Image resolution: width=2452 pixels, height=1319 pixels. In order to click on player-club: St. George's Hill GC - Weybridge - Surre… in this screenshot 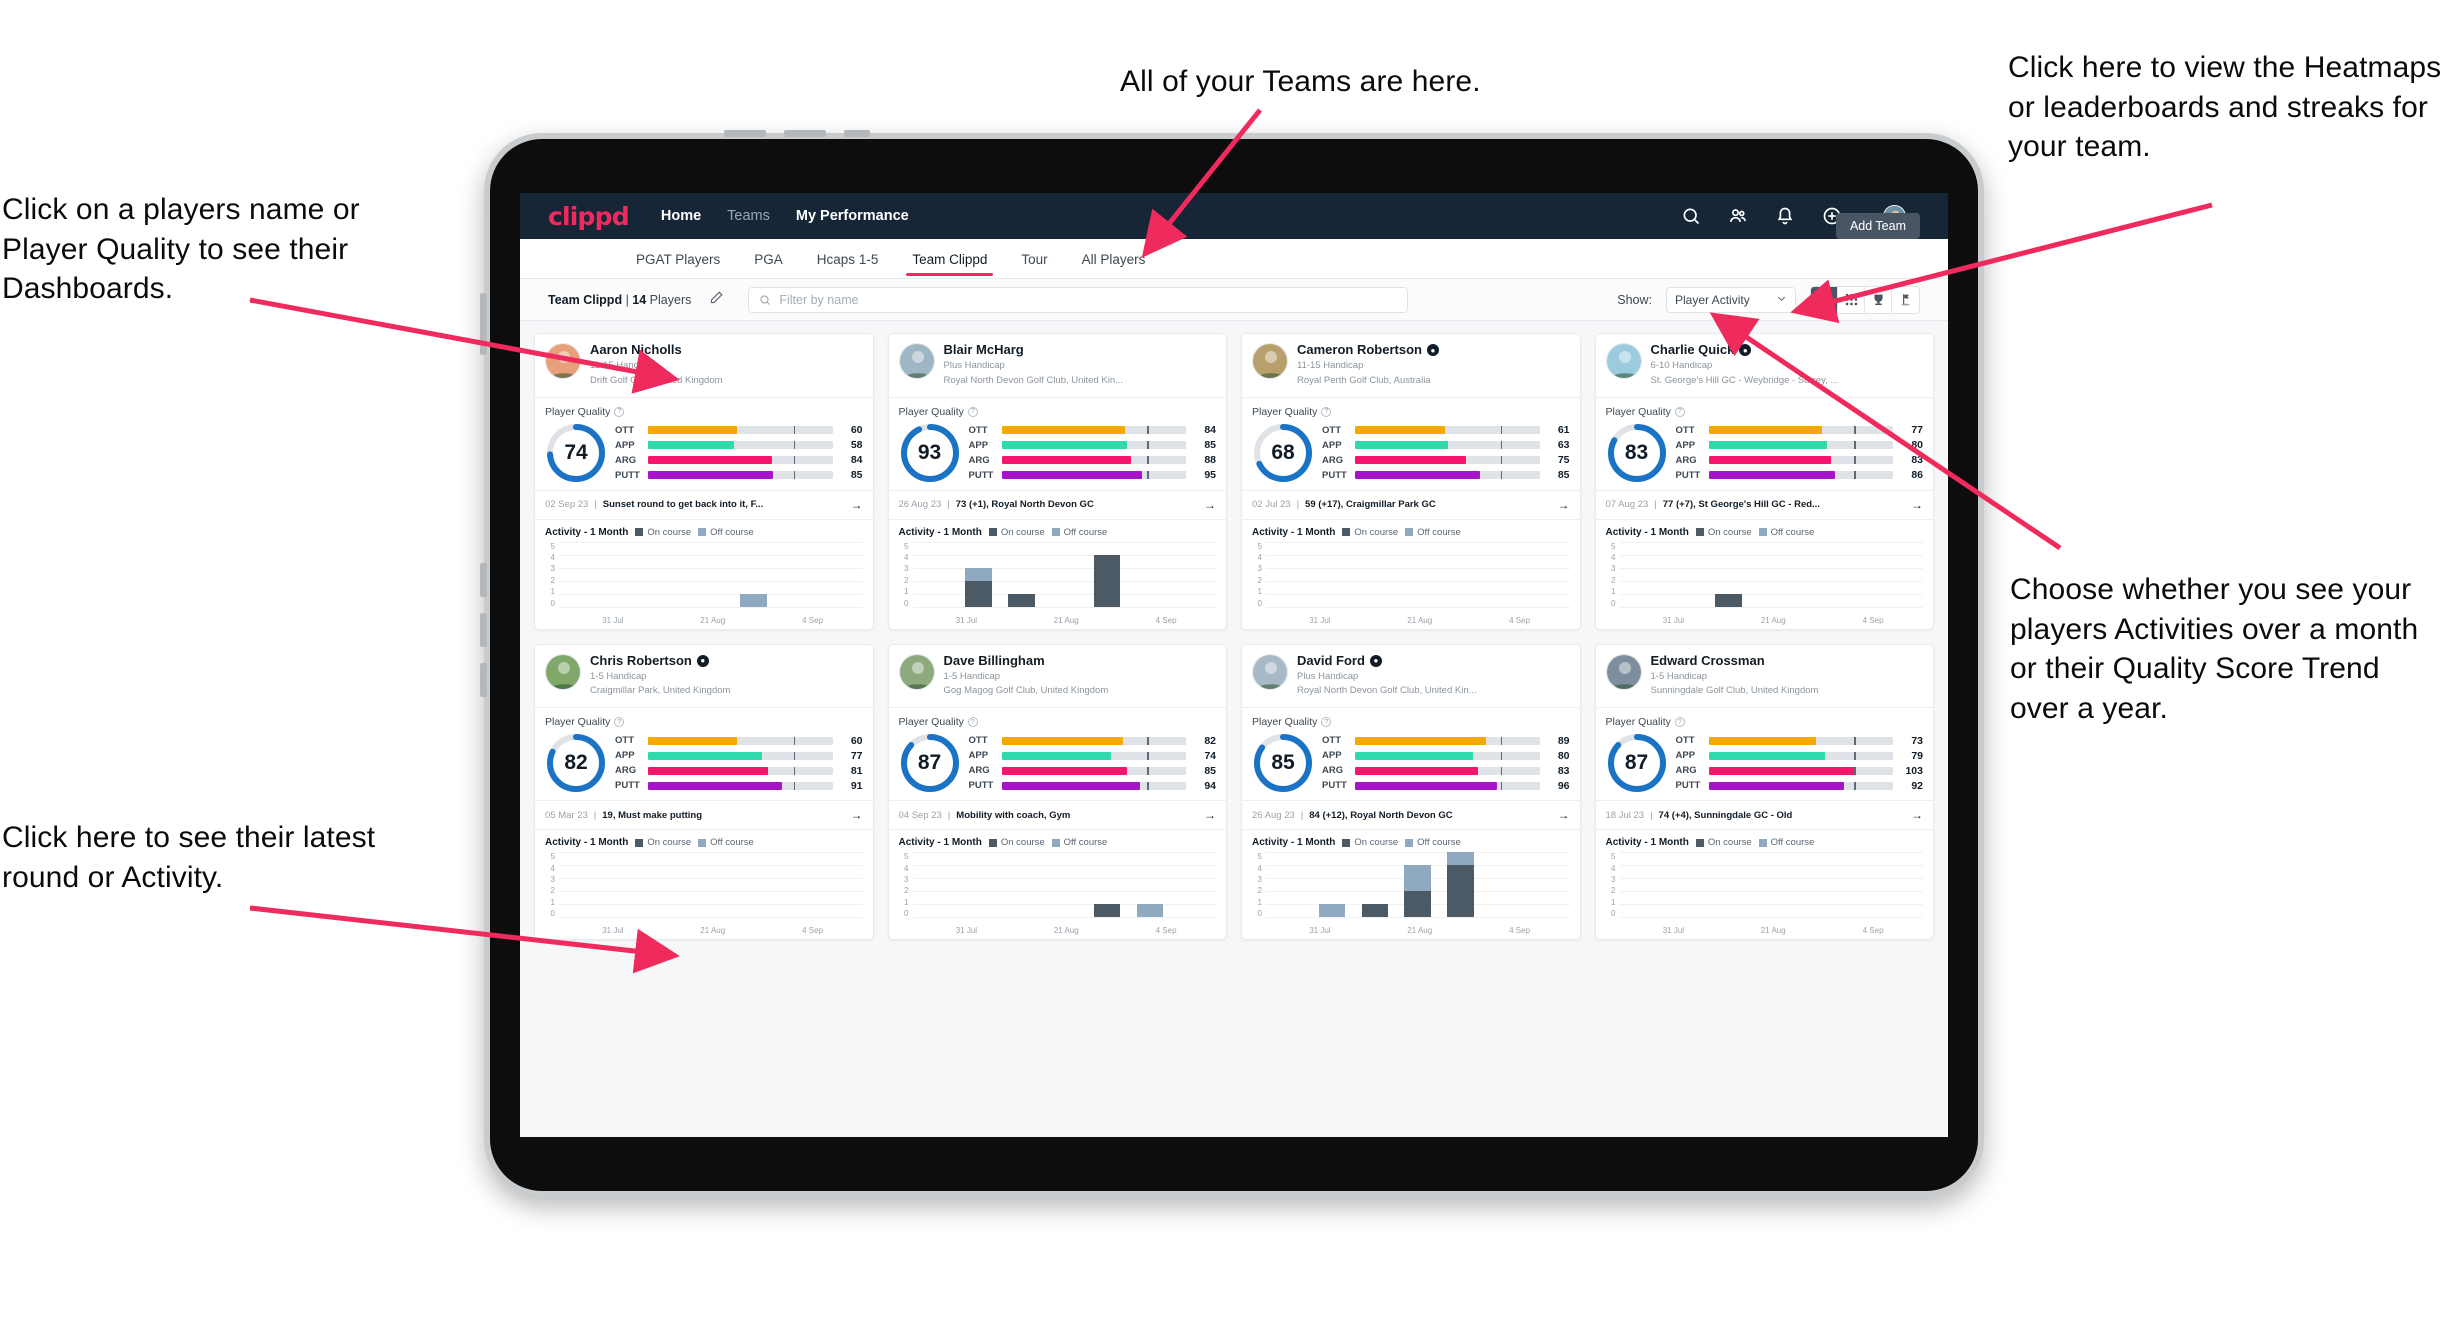, I will do `click(1744, 380)`.